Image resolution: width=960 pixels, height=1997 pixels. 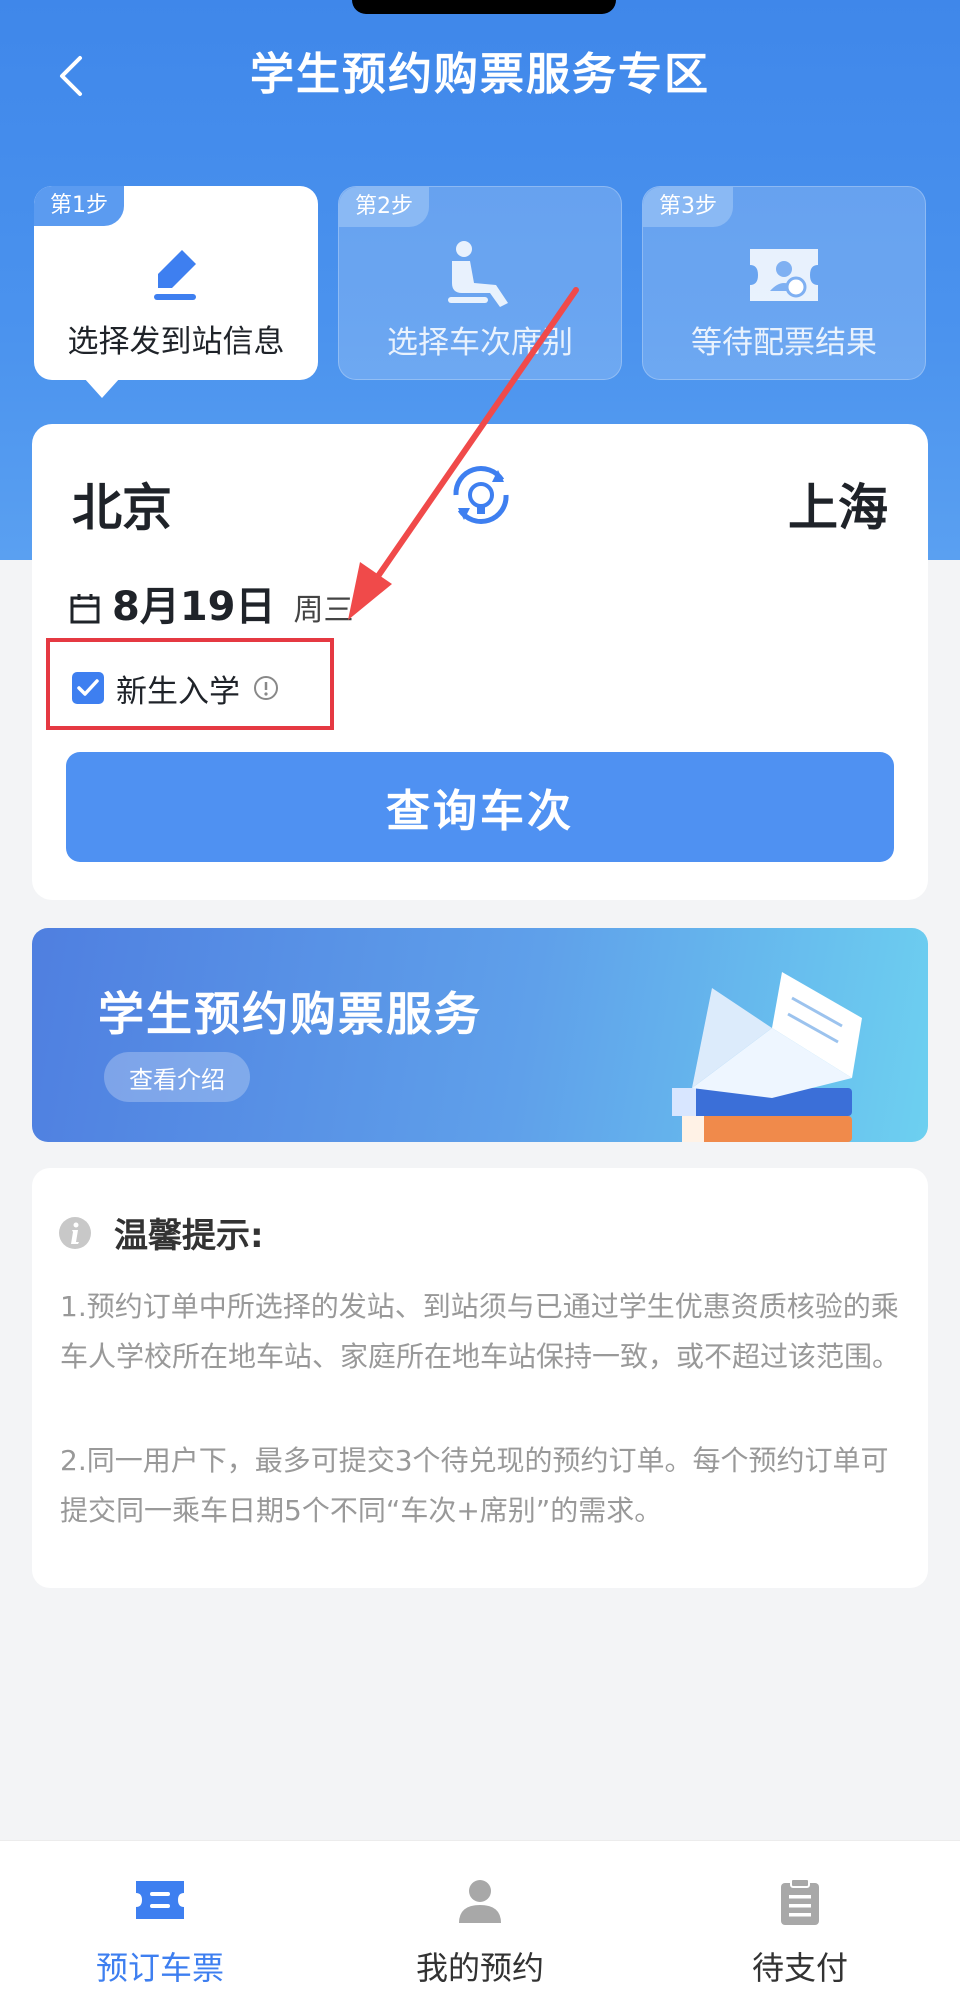 What do you see at coordinates (177, 1077) in the screenshot?
I see `view-intro-button: 查看介绍` at bounding box center [177, 1077].